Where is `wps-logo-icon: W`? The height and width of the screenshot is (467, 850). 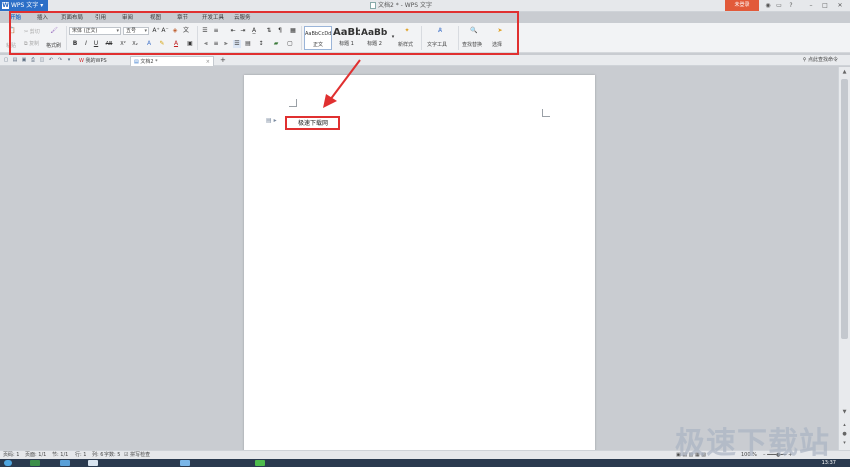 wps-logo-icon: W is located at coordinates (5, 5).